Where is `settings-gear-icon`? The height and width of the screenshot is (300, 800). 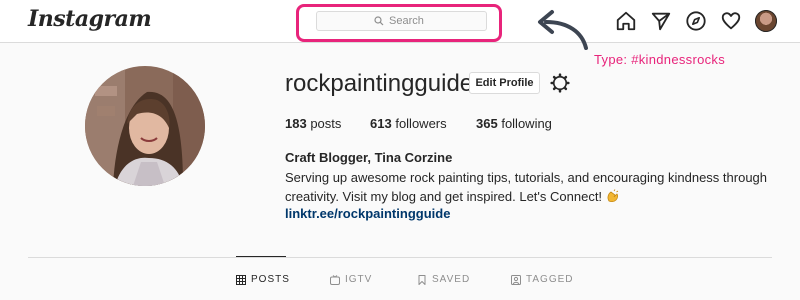
settings-gear-icon is located at coordinates (560, 83).